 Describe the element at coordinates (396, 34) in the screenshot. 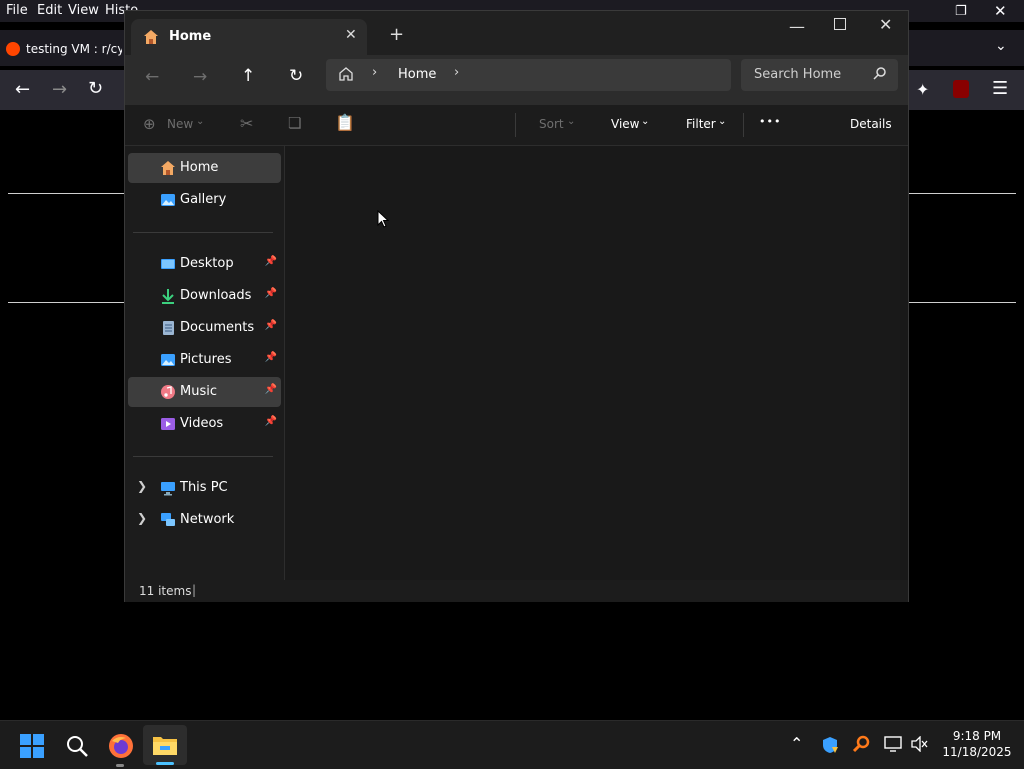

I see `new-tab-icon: +` at that location.